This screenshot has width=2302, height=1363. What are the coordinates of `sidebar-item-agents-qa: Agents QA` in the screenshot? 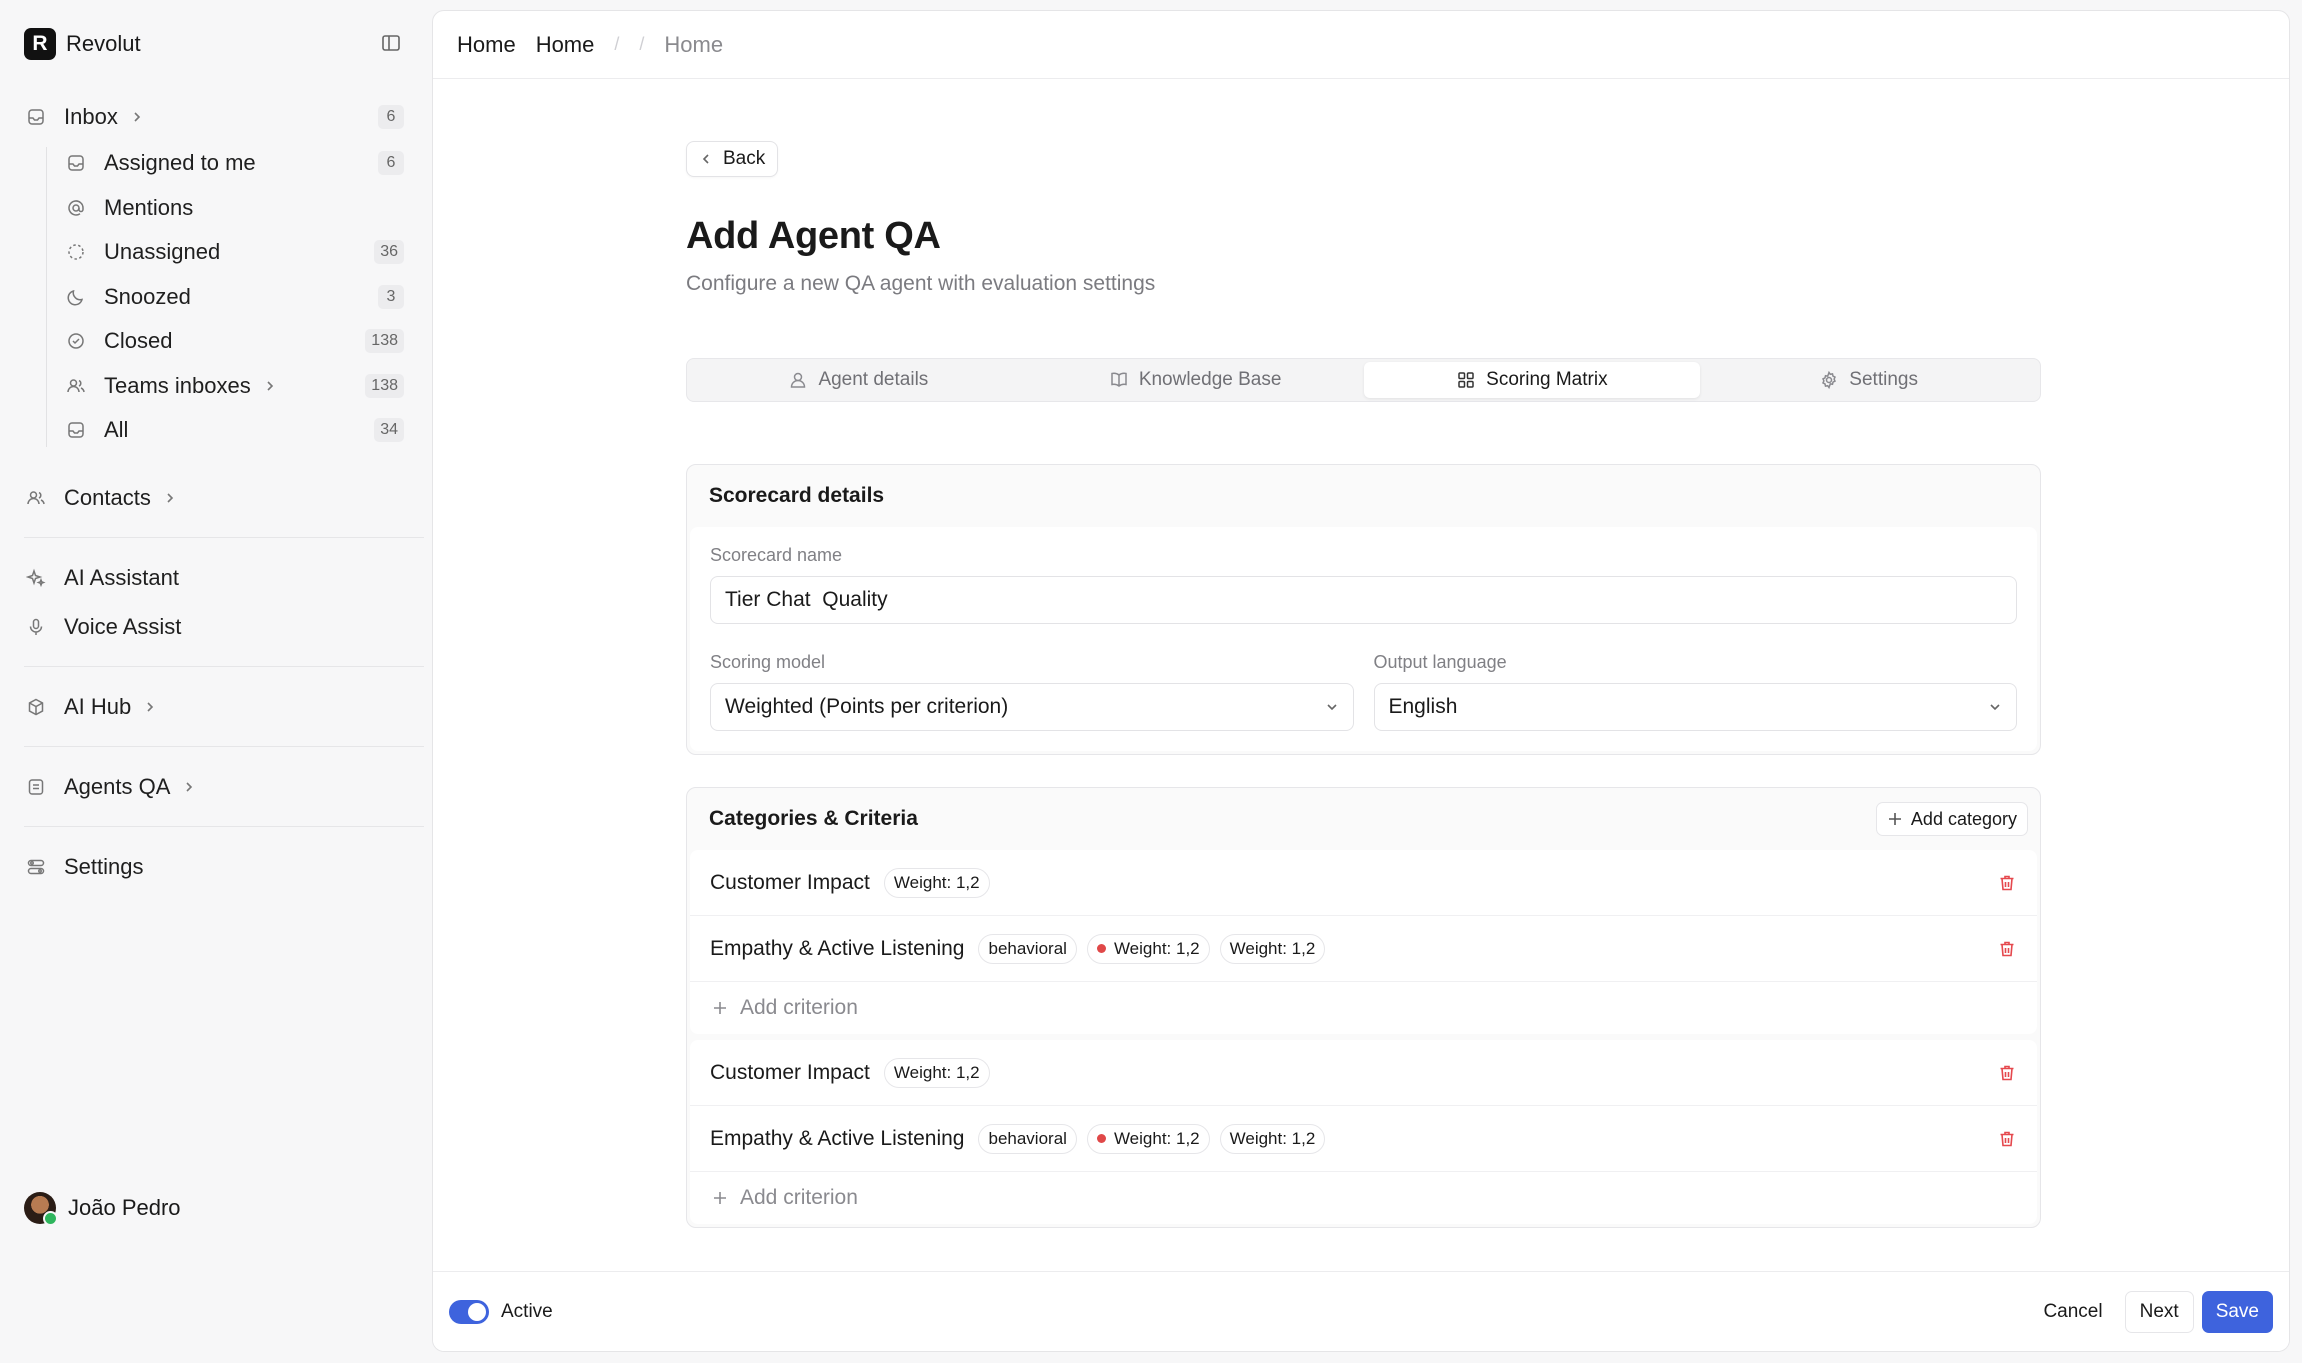 It's located at (214, 787).